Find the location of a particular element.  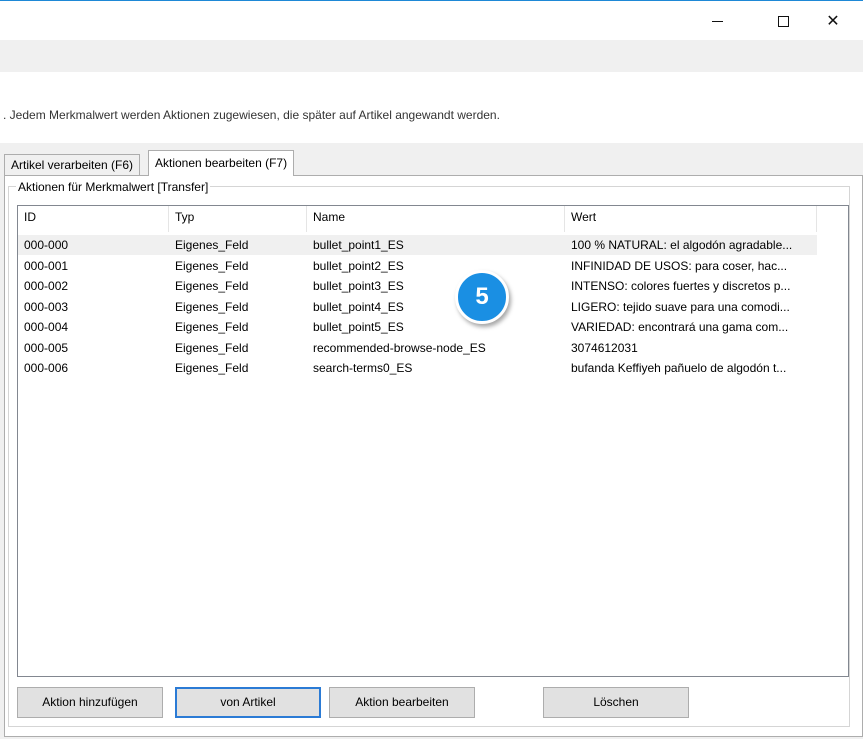

toolbar-strip is located at coordinates (431, 56).